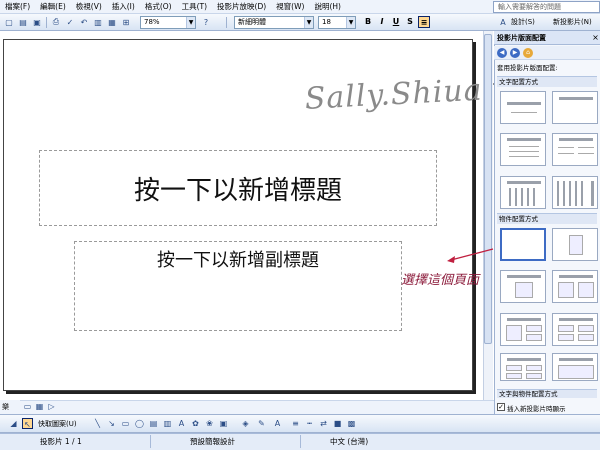  What do you see at coordinates (575, 329) in the screenshot?
I see `layout-title-four-content` at bounding box center [575, 329].